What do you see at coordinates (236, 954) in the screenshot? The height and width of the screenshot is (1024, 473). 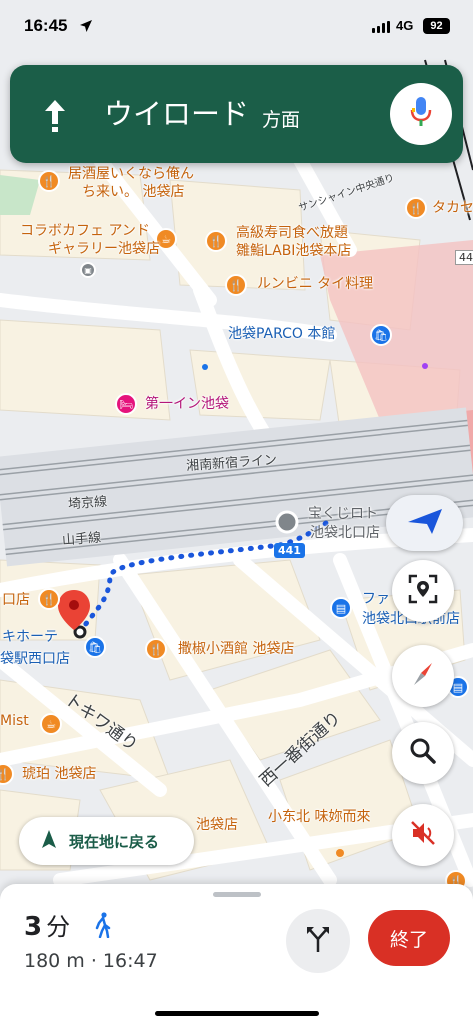 I see `trip-summary-sheet: 3分 180 m · 16:47 終了` at bounding box center [236, 954].